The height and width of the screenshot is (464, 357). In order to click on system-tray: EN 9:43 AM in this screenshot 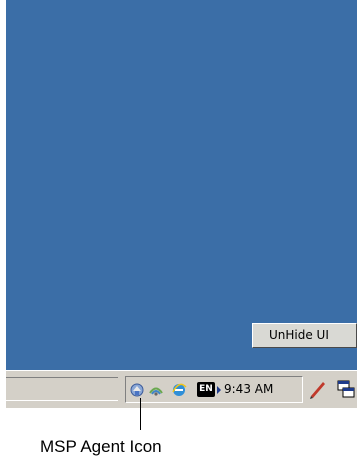, I will do `click(214, 389)`.